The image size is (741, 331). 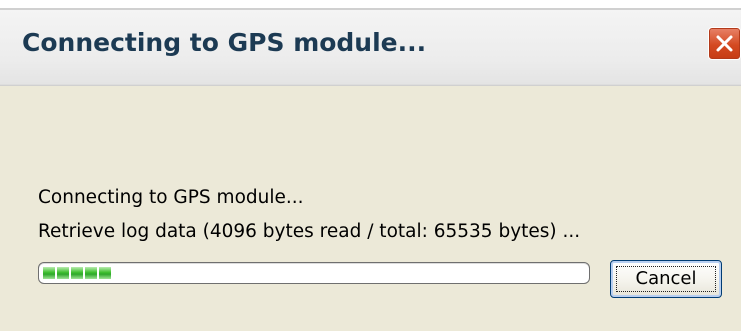 I want to click on close-icon, so click(x=724, y=43).